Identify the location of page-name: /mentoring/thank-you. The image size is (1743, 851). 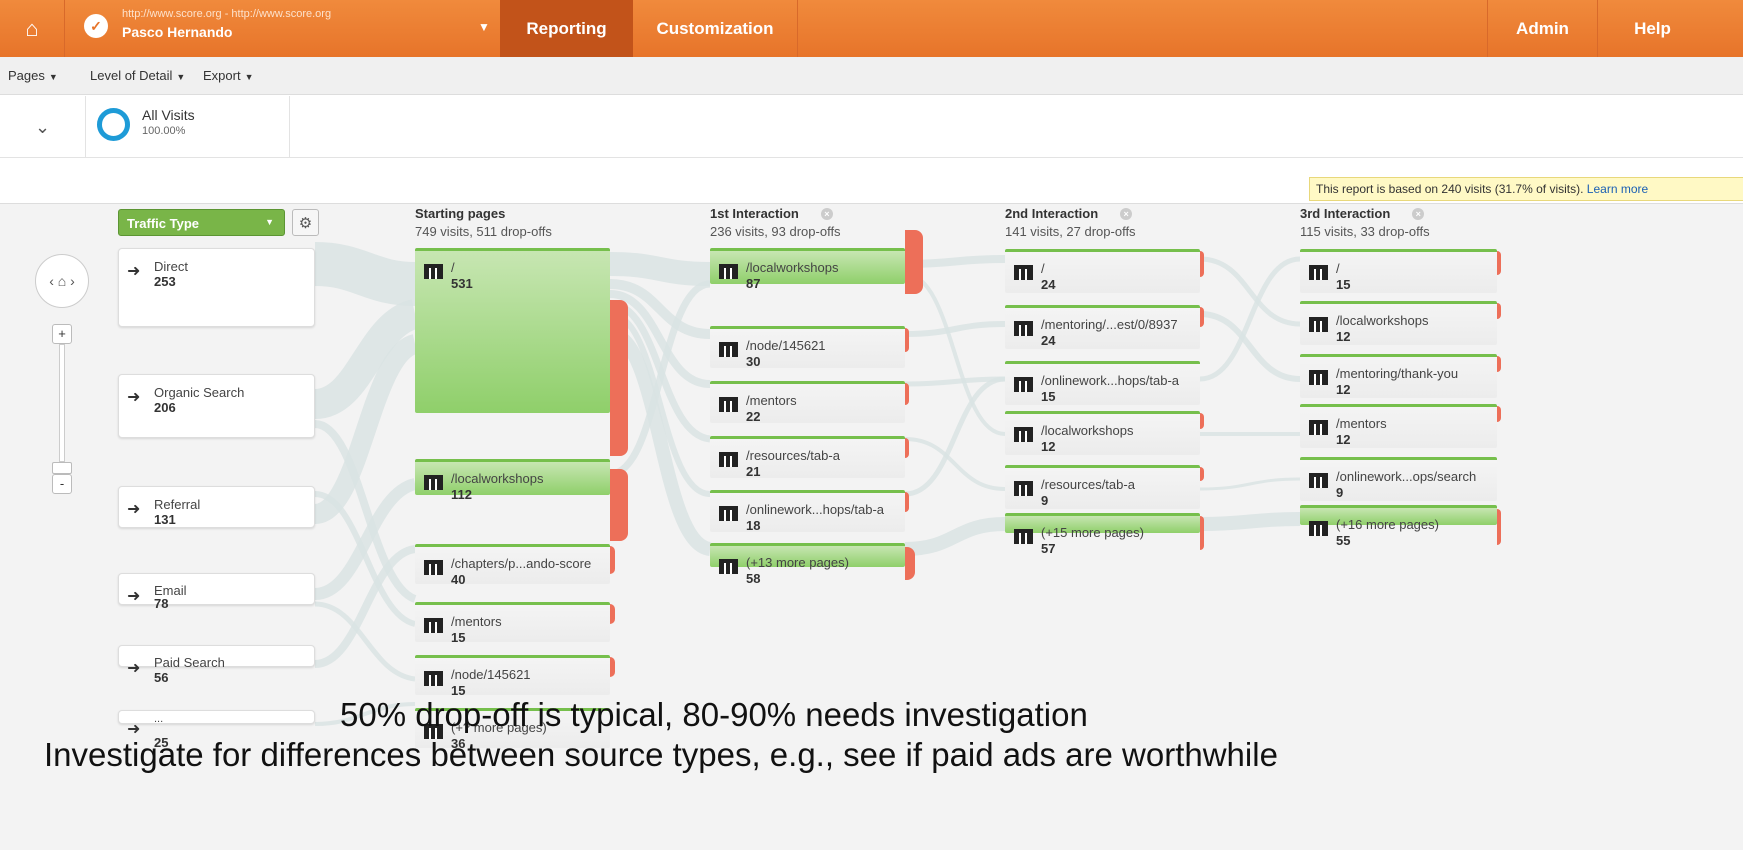
(1397, 373).